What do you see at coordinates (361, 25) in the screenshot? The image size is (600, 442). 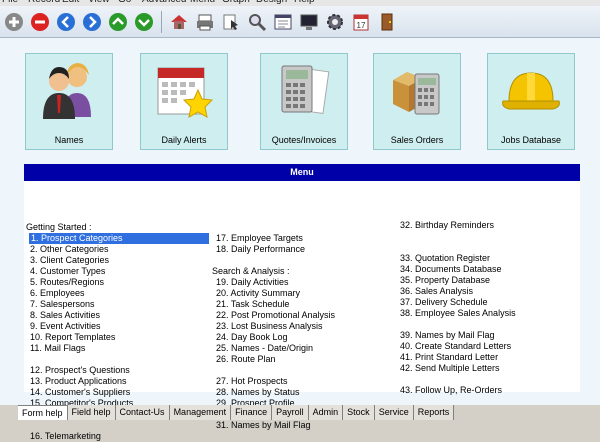 I see `svg-text: 17` at bounding box center [361, 25].